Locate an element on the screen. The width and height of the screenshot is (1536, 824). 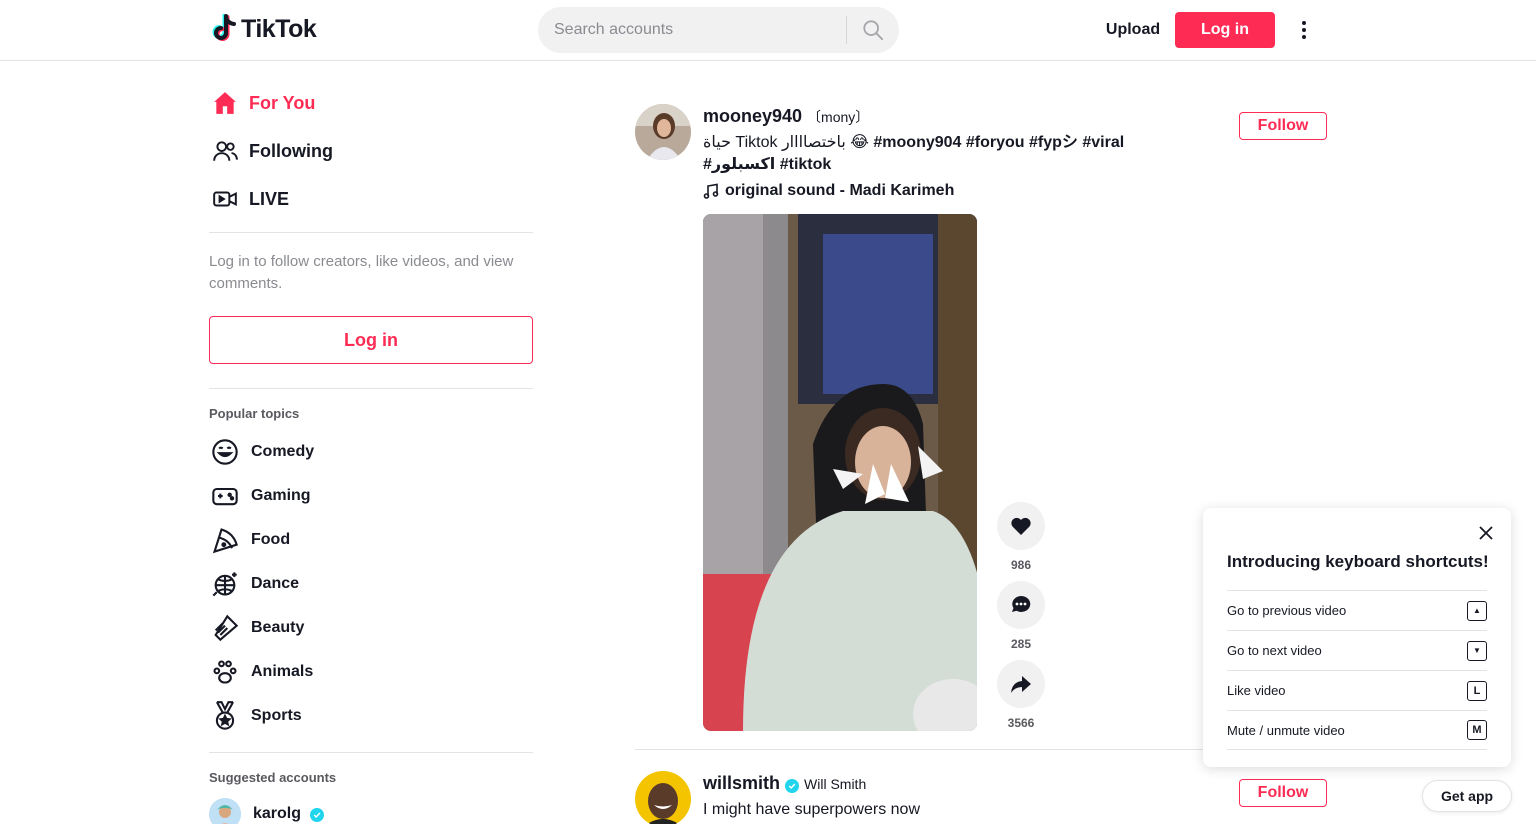
heart-icon is located at coordinates (1021, 526).